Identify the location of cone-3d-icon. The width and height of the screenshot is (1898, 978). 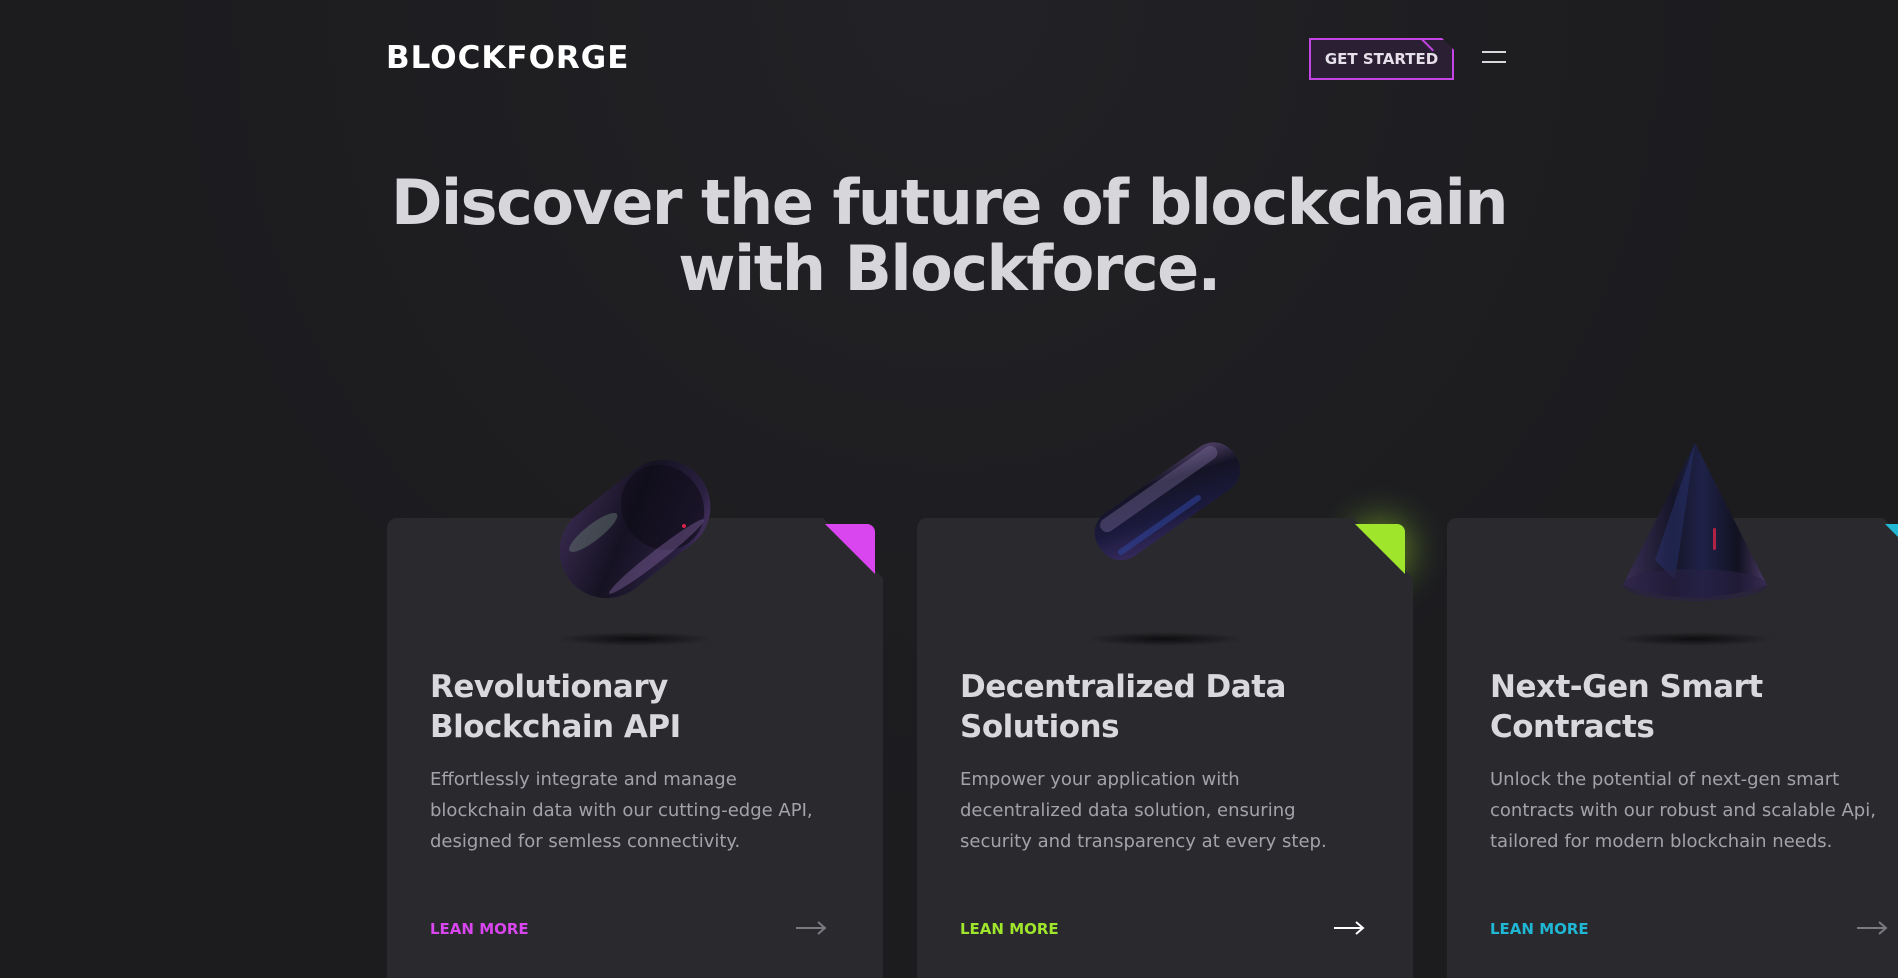
(1695, 522).